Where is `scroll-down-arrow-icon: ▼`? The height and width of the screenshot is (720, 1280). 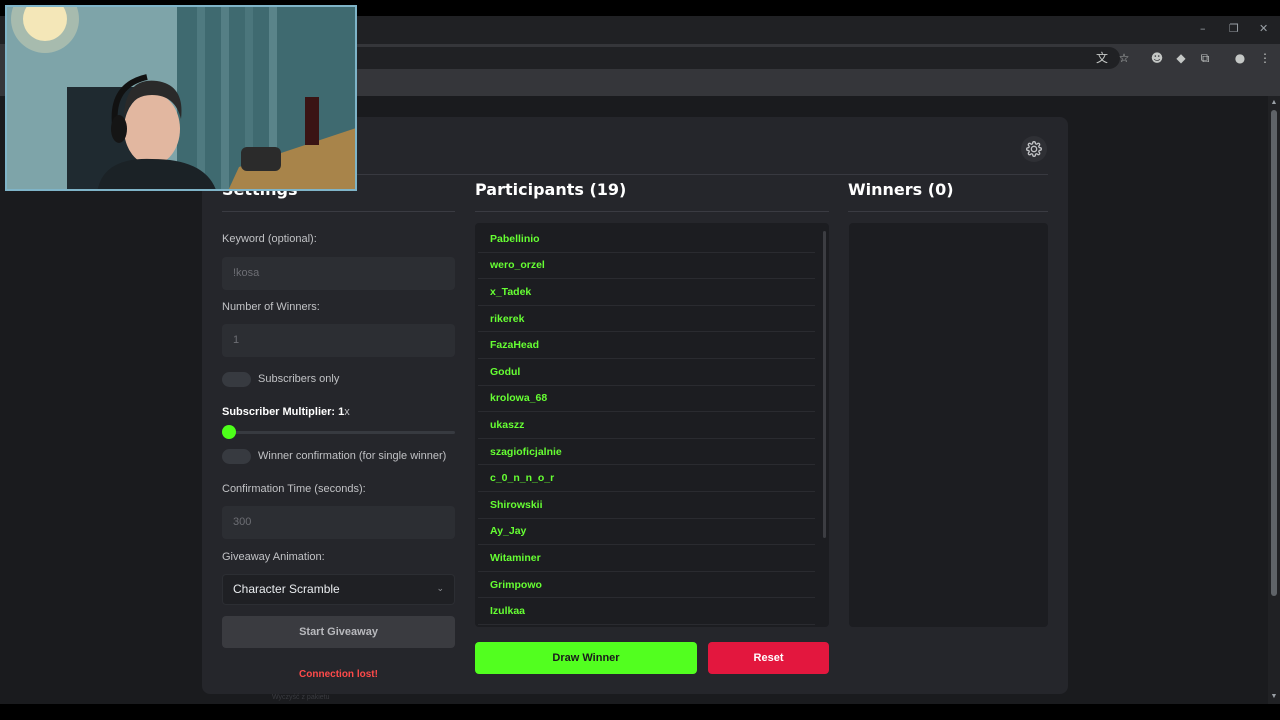 scroll-down-arrow-icon: ▼ is located at coordinates (1274, 697).